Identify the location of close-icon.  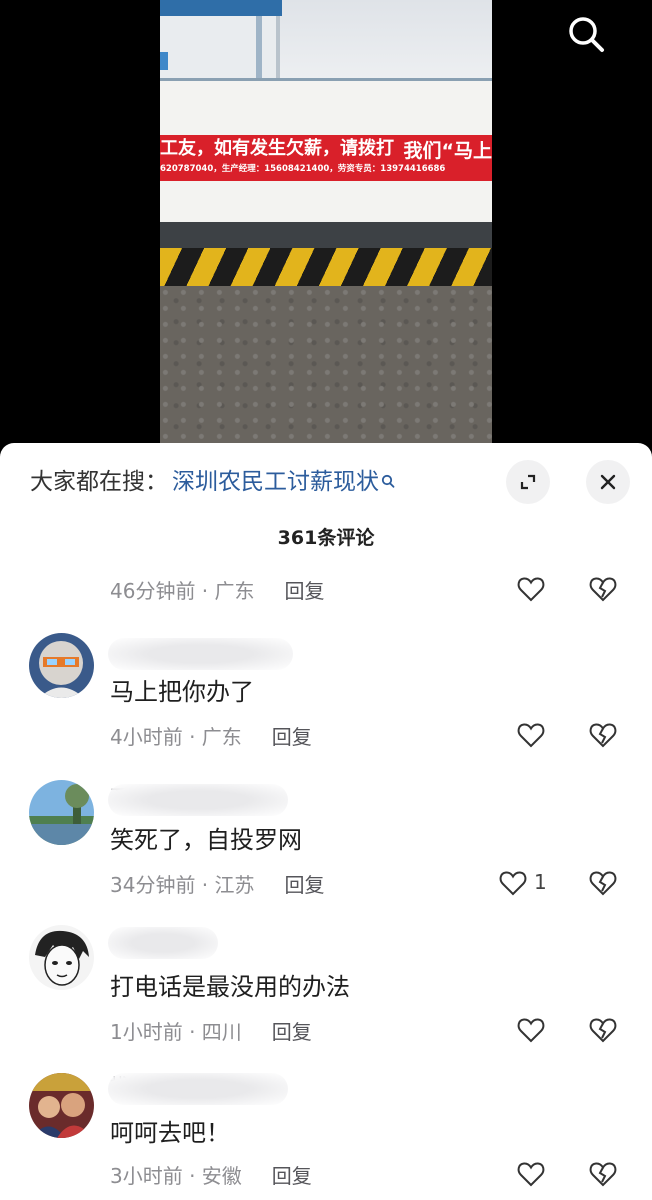
(608, 482).